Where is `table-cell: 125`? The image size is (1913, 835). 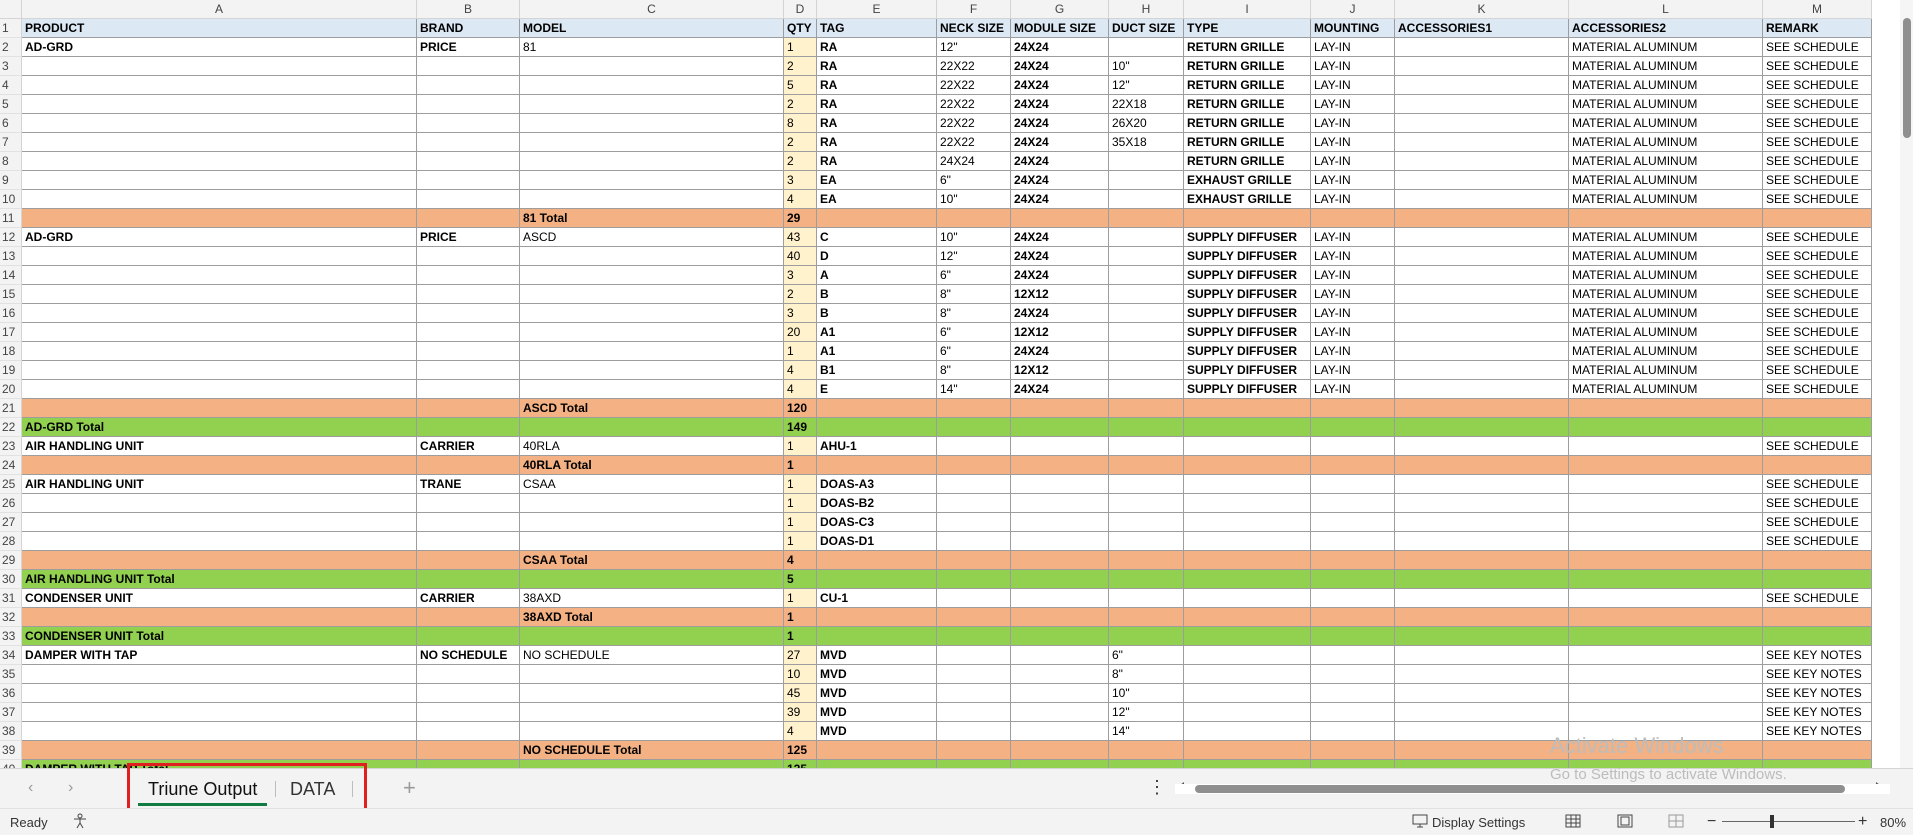
table-cell: 125 is located at coordinates (800, 764).